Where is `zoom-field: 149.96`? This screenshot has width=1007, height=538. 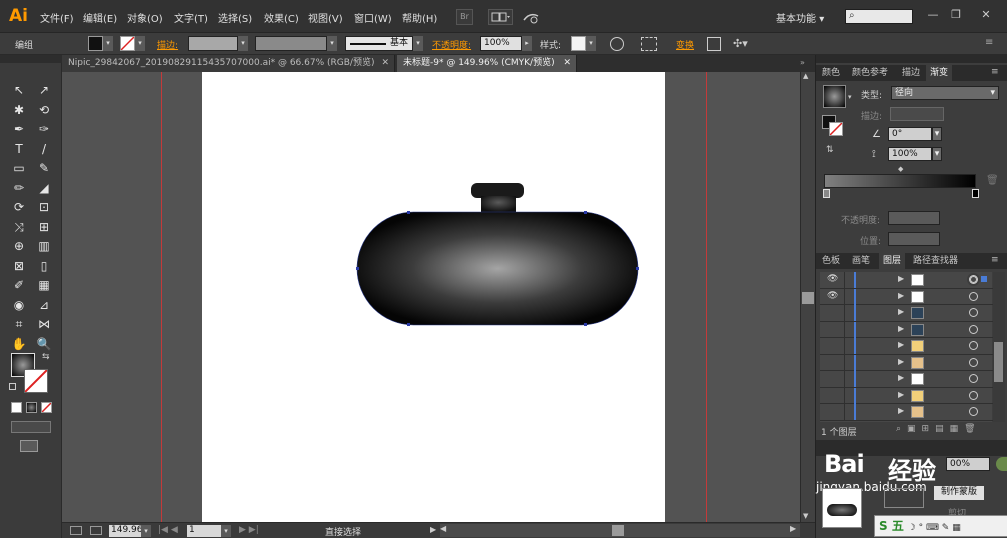 zoom-field: 149.96 is located at coordinates (126, 531).